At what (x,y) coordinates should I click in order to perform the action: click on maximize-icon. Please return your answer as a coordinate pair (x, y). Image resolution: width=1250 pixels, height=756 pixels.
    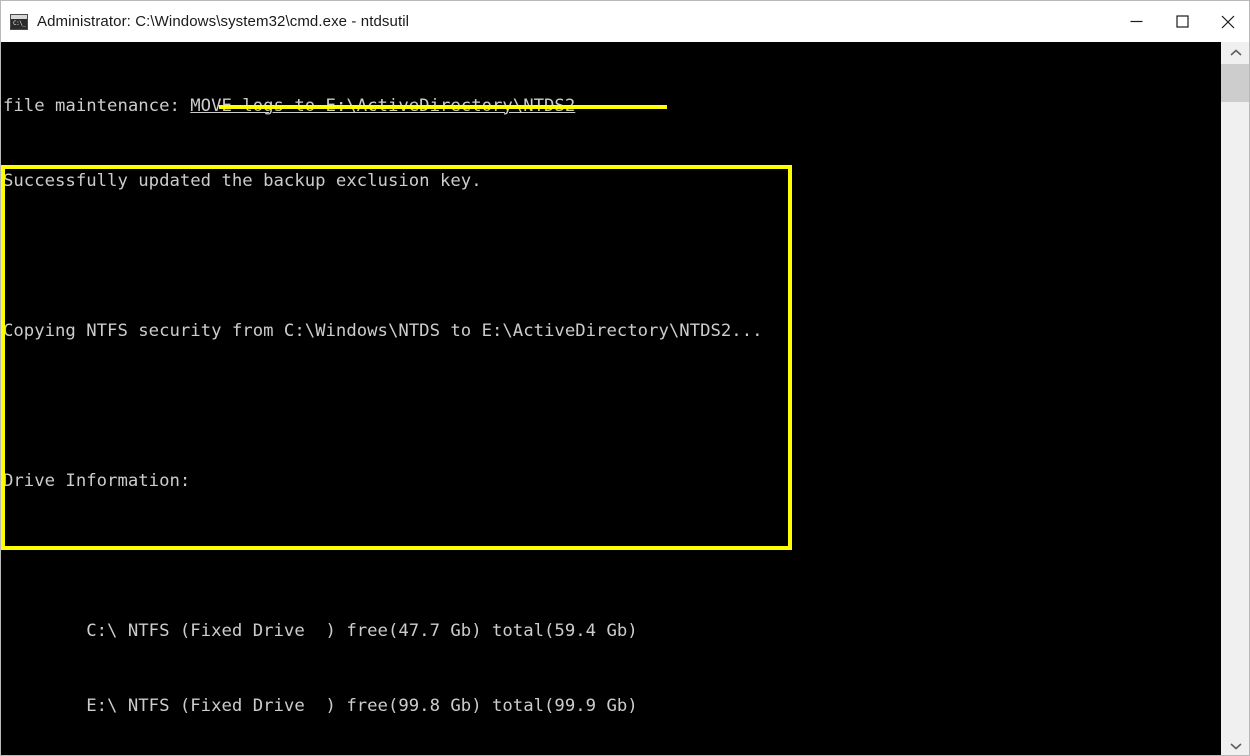
    Looking at the image, I should click on (1182, 21).